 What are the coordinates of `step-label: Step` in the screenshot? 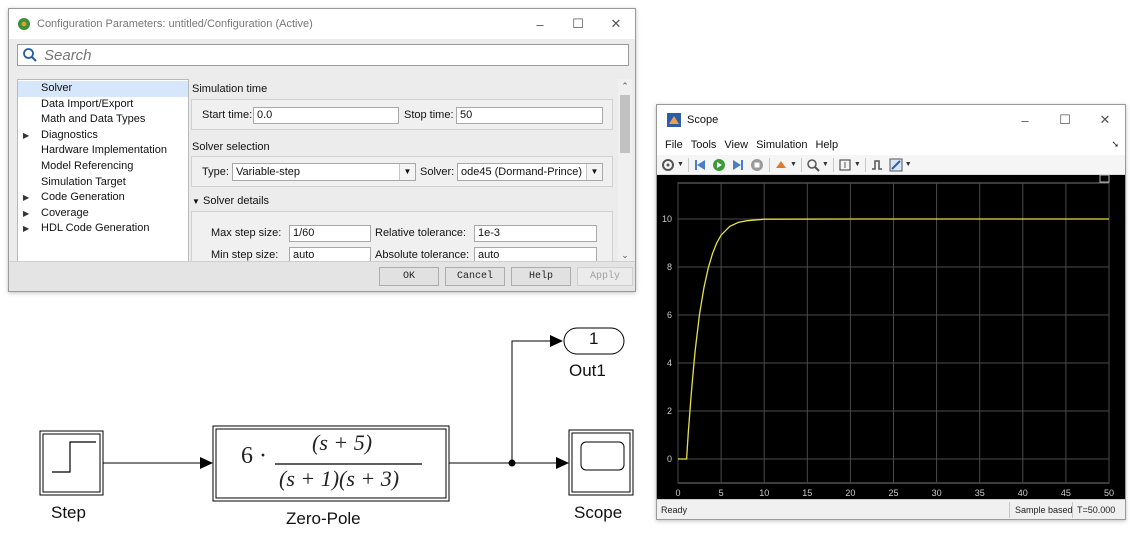 It's located at (68, 512).